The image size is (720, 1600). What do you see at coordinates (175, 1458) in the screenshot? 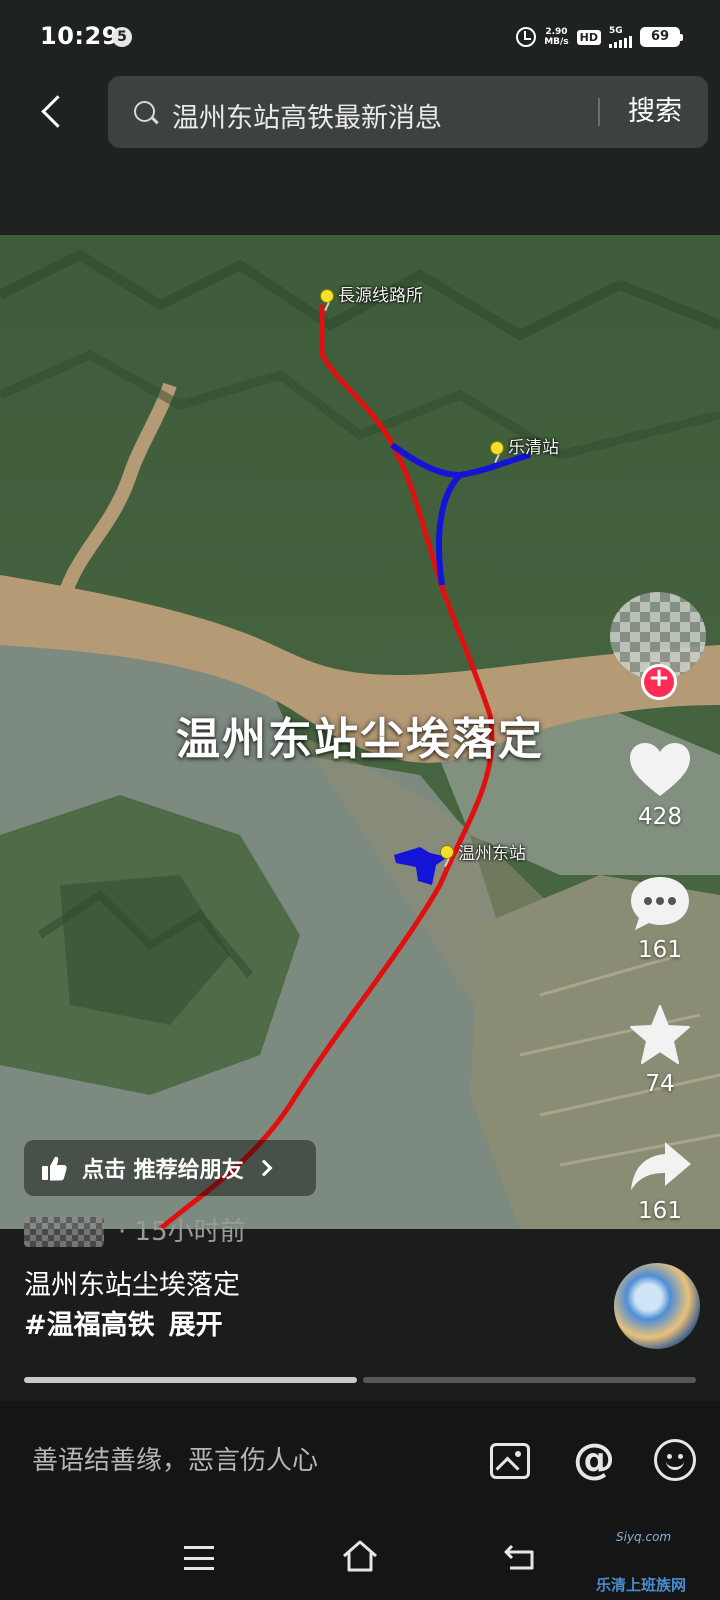
I see `comment-input: 善语结善缘，恶言伤人心` at bounding box center [175, 1458].